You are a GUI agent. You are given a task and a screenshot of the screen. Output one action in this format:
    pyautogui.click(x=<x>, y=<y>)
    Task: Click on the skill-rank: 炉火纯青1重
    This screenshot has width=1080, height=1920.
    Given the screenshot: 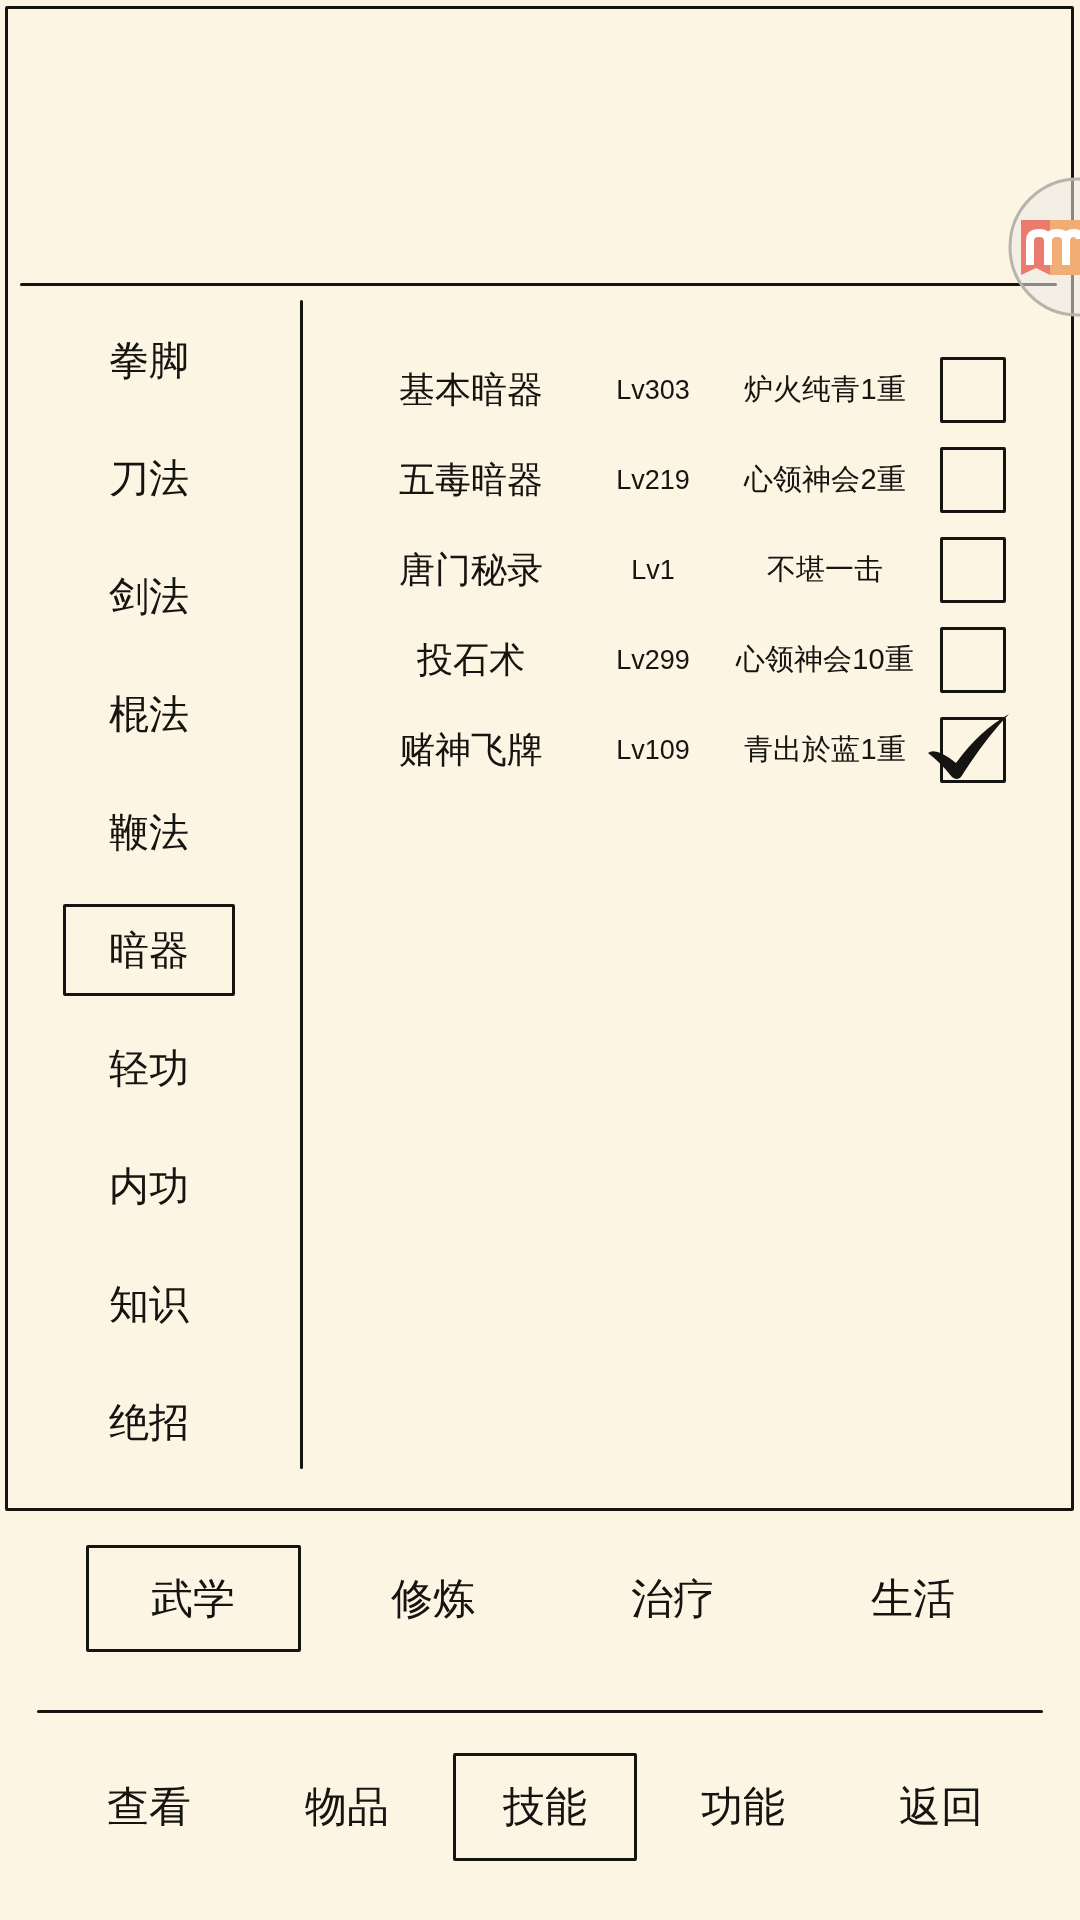 What is the action you would take?
    pyautogui.click(x=825, y=389)
    